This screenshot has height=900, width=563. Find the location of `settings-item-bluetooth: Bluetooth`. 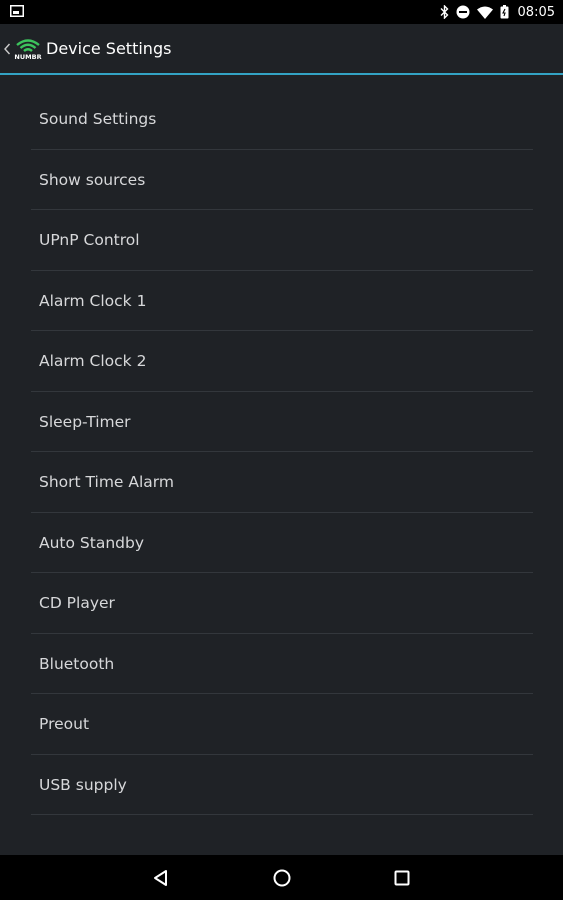

settings-item-bluetooth: Bluetooth is located at coordinates (282, 664).